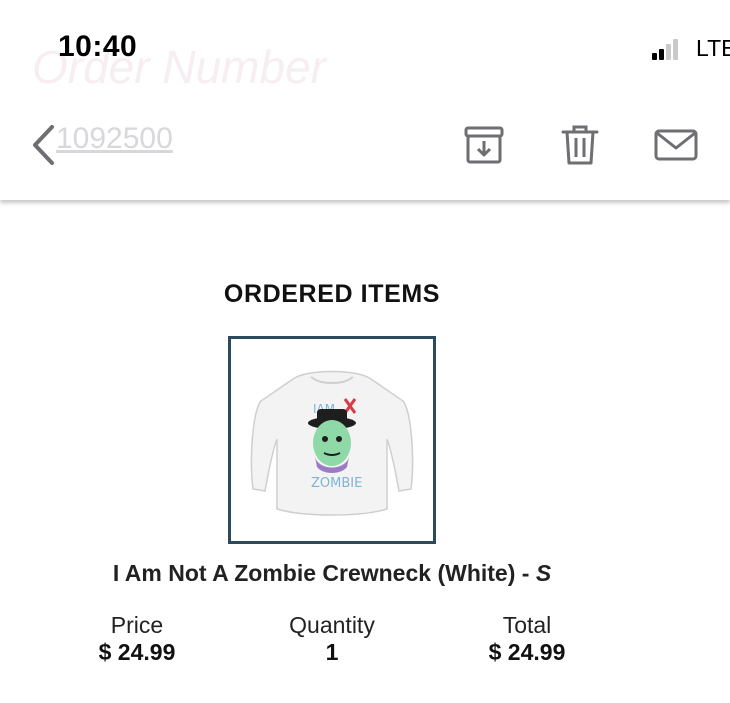 The height and width of the screenshot is (703, 730). What do you see at coordinates (672, 49) in the screenshot?
I see `signal-strength-icon` at bounding box center [672, 49].